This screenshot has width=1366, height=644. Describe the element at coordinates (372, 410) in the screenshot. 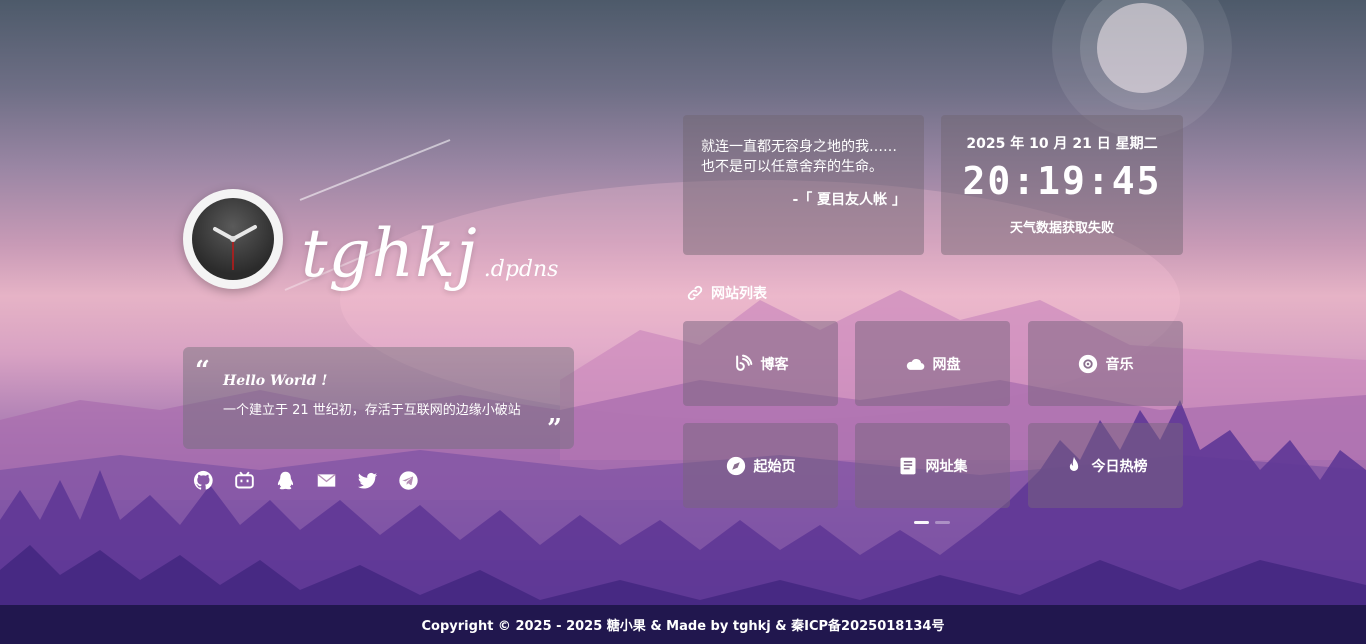

I see `intro-description: 一个建立于 21 世纪初，存活于互联网的边缘小破站` at that location.